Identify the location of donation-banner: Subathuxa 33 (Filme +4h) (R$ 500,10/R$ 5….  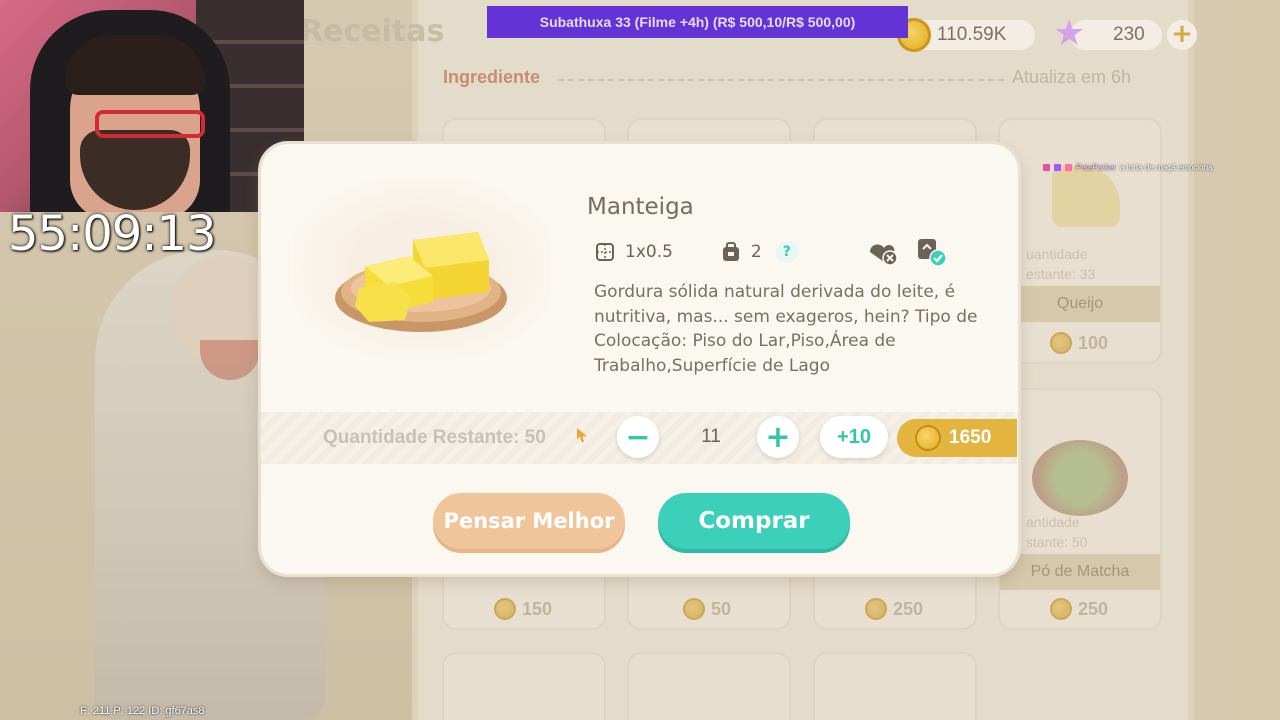
(697, 22).